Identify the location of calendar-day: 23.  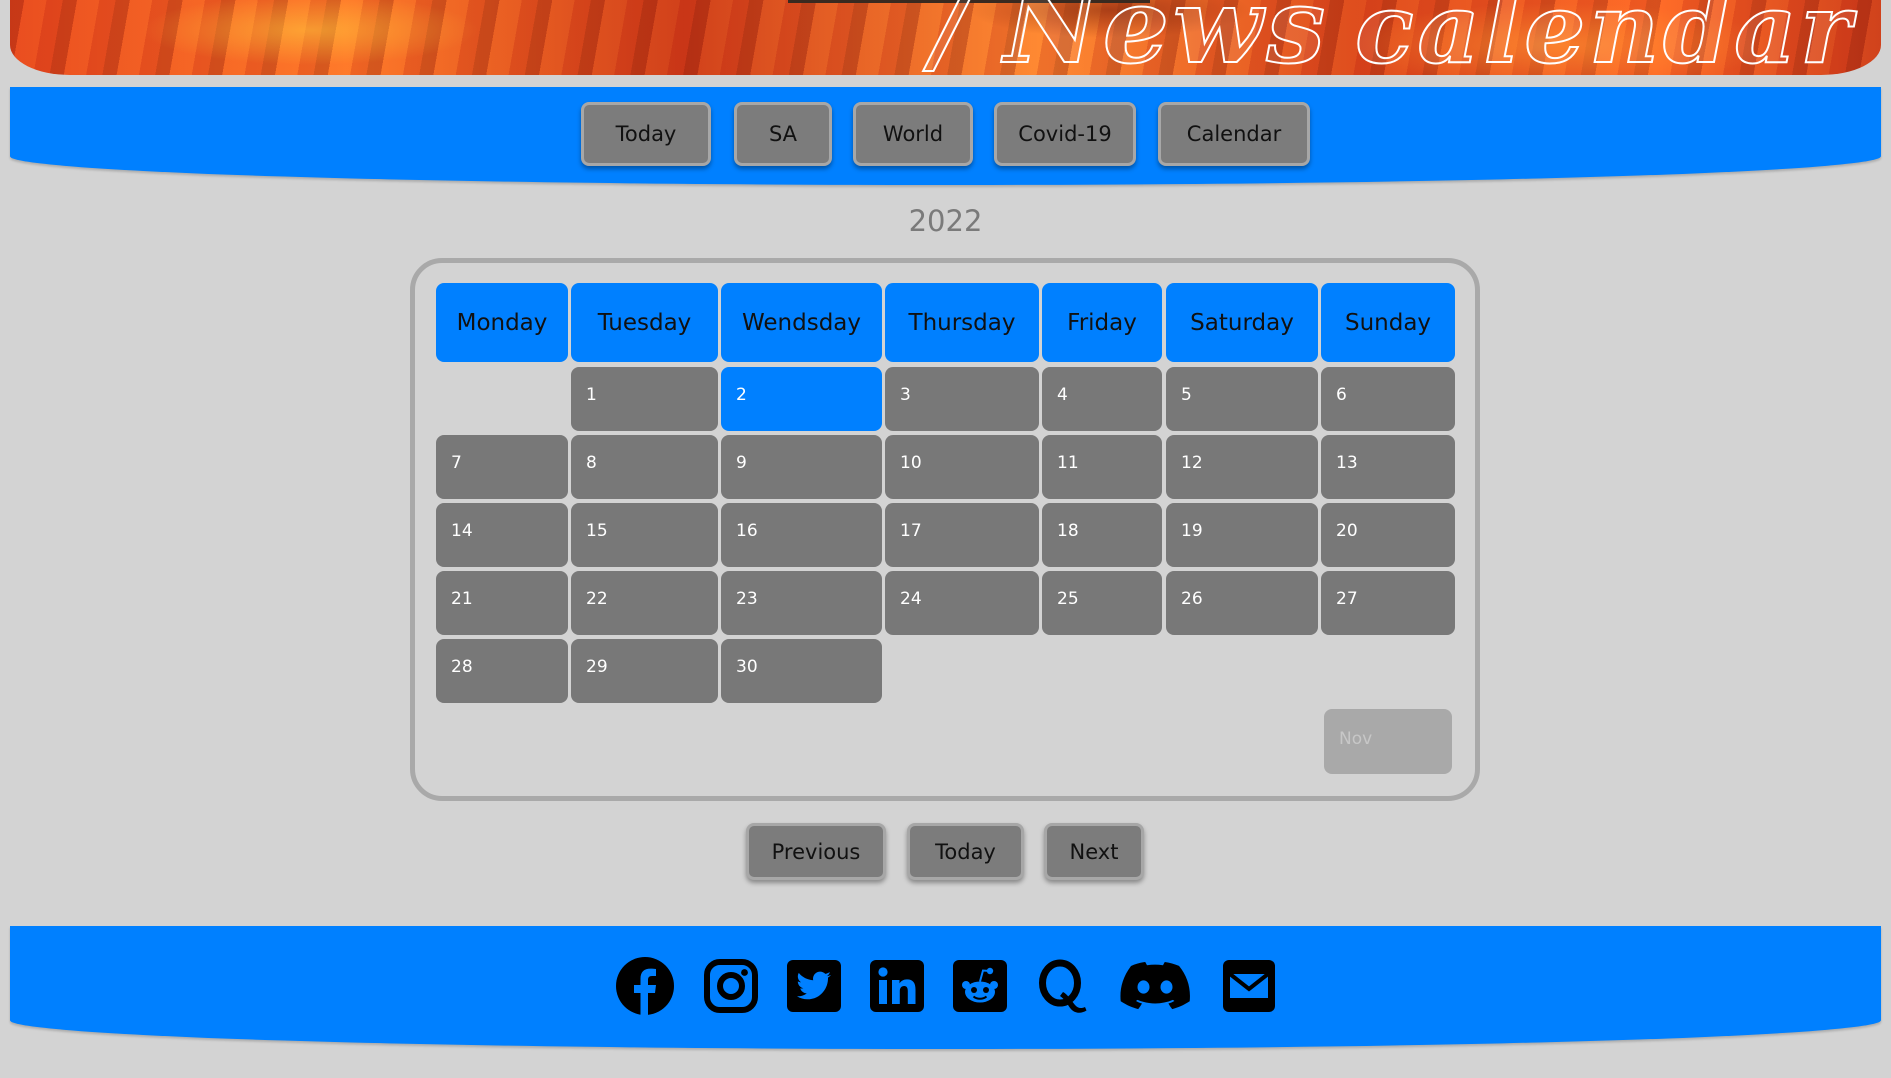
(801, 603).